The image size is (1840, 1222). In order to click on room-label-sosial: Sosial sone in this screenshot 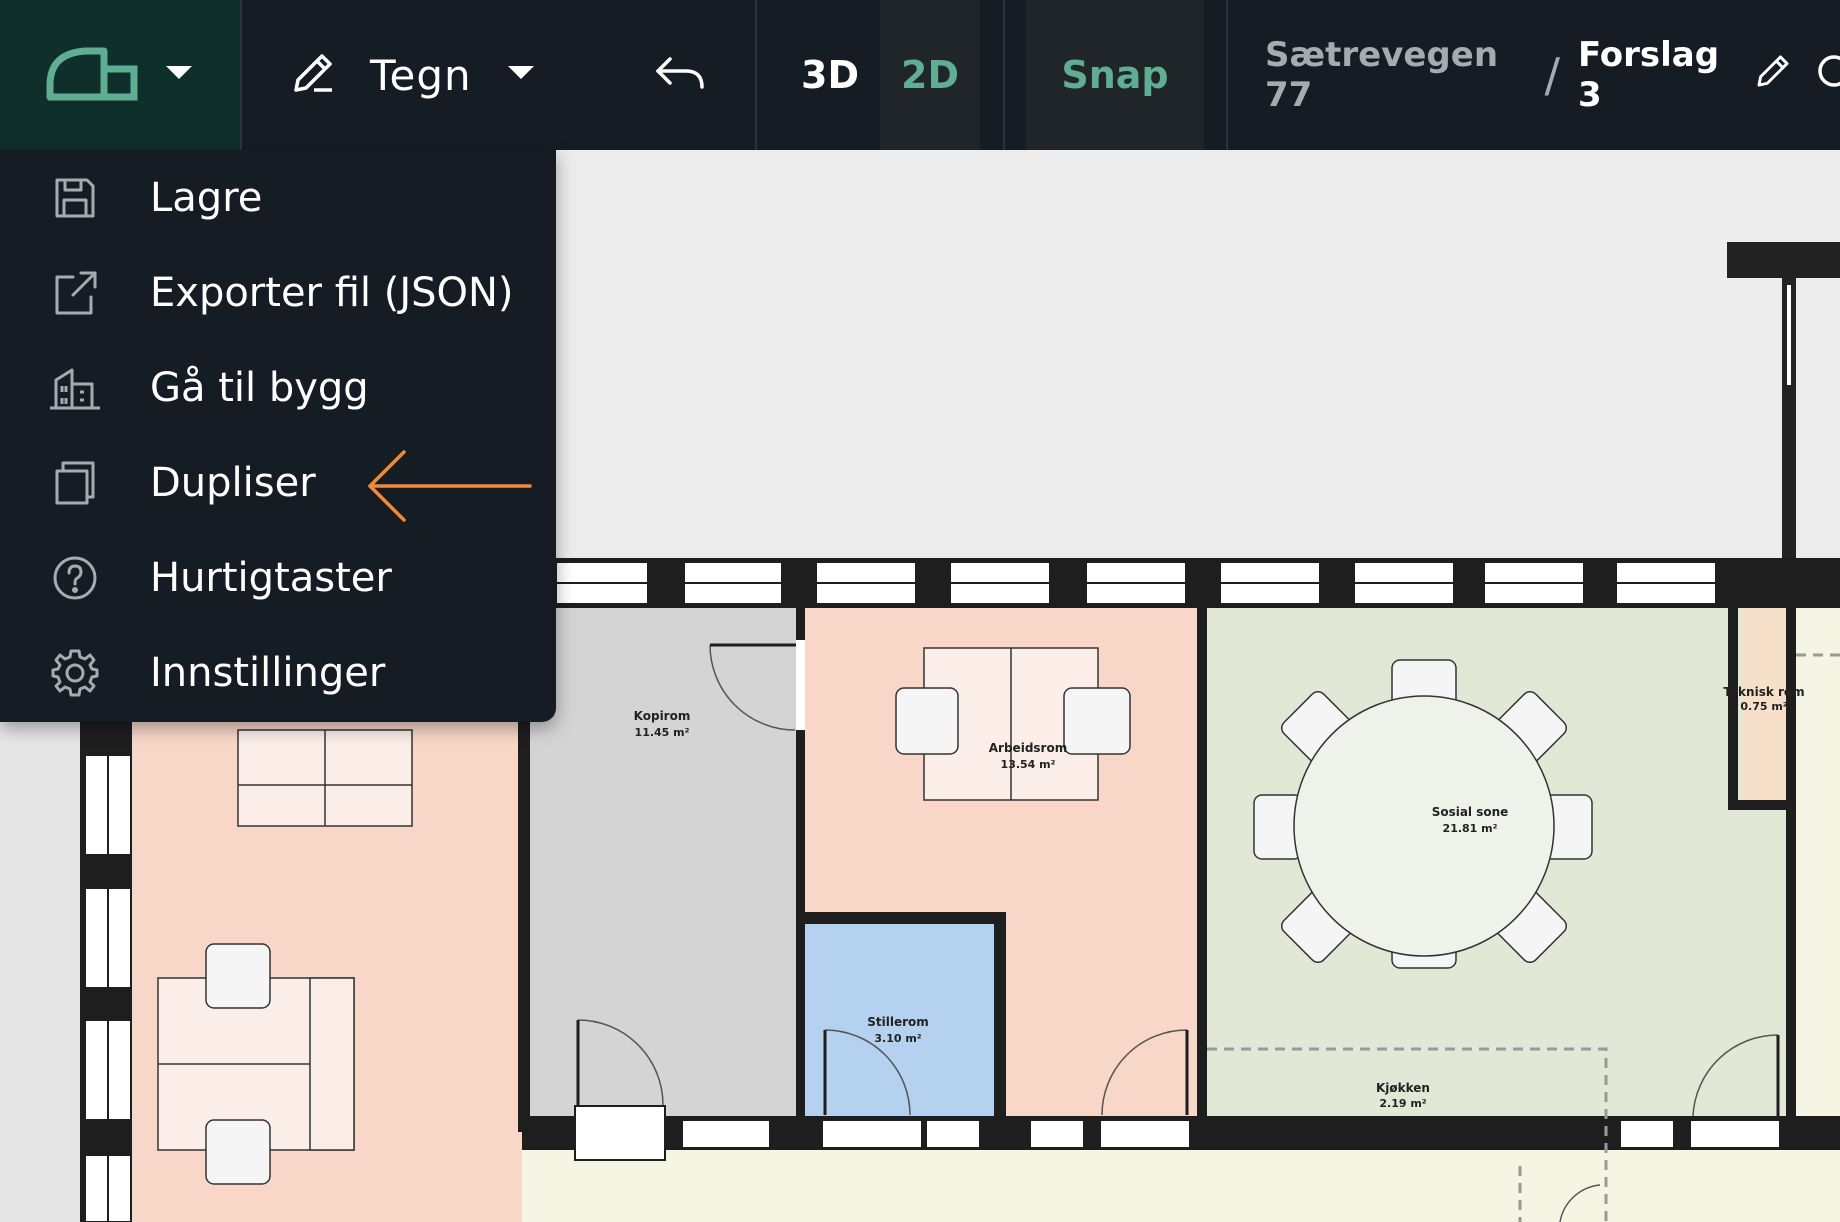, I will do `click(1470, 812)`.